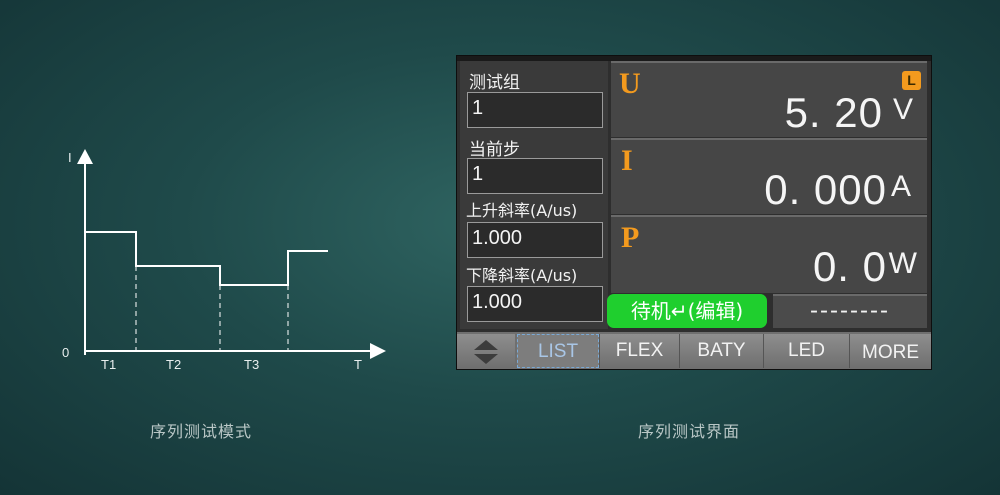 This screenshot has height=495, width=1000. I want to click on power-unit: W, so click(902, 263).